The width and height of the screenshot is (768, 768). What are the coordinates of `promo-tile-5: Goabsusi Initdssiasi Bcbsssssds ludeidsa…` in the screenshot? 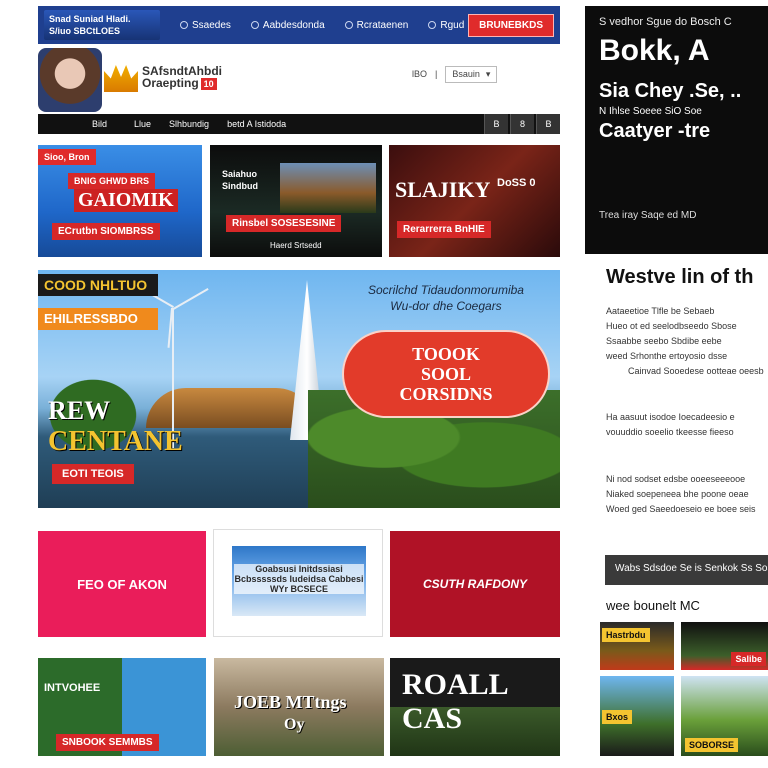 It's located at (298, 583).